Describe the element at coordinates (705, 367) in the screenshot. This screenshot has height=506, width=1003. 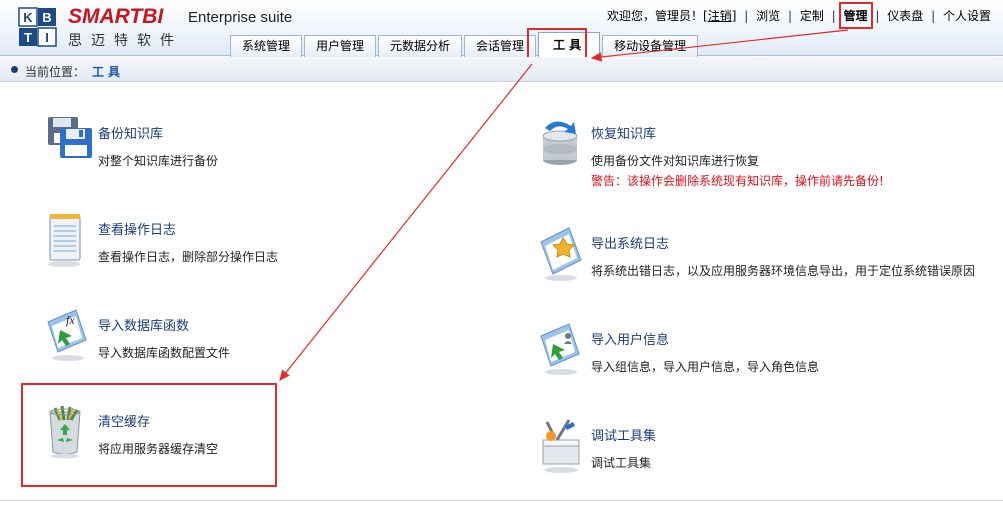
I see `tool-description: 导入组信息，导入用户信息，导入角色信息` at that location.